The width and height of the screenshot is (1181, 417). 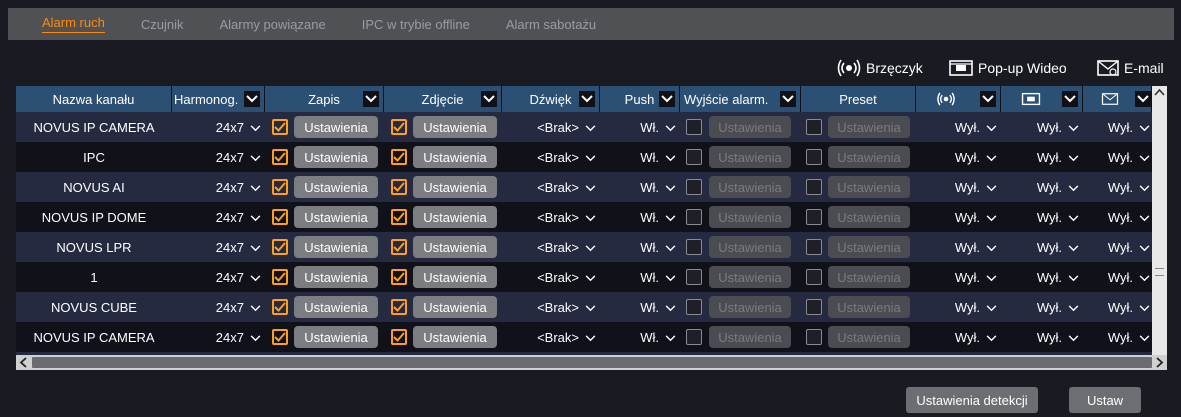 What do you see at coordinates (1159, 220) in the screenshot?
I see `vertical-scrollbar` at bounding box center [1159, 220].